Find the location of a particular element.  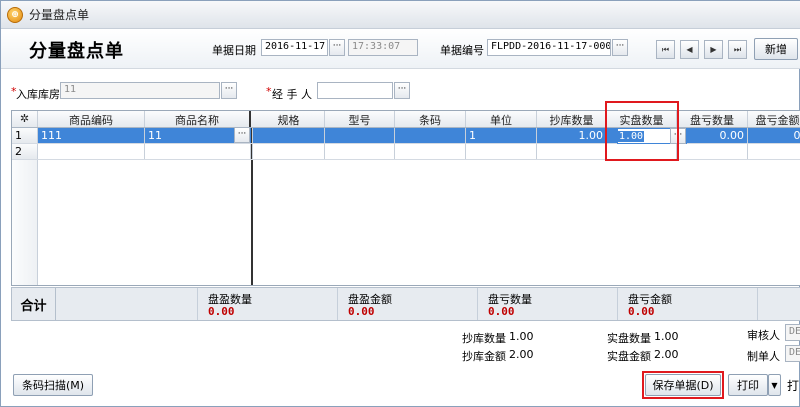

col-header-loss-qty: 盘亏数量 is located at coordinates (712, 119).